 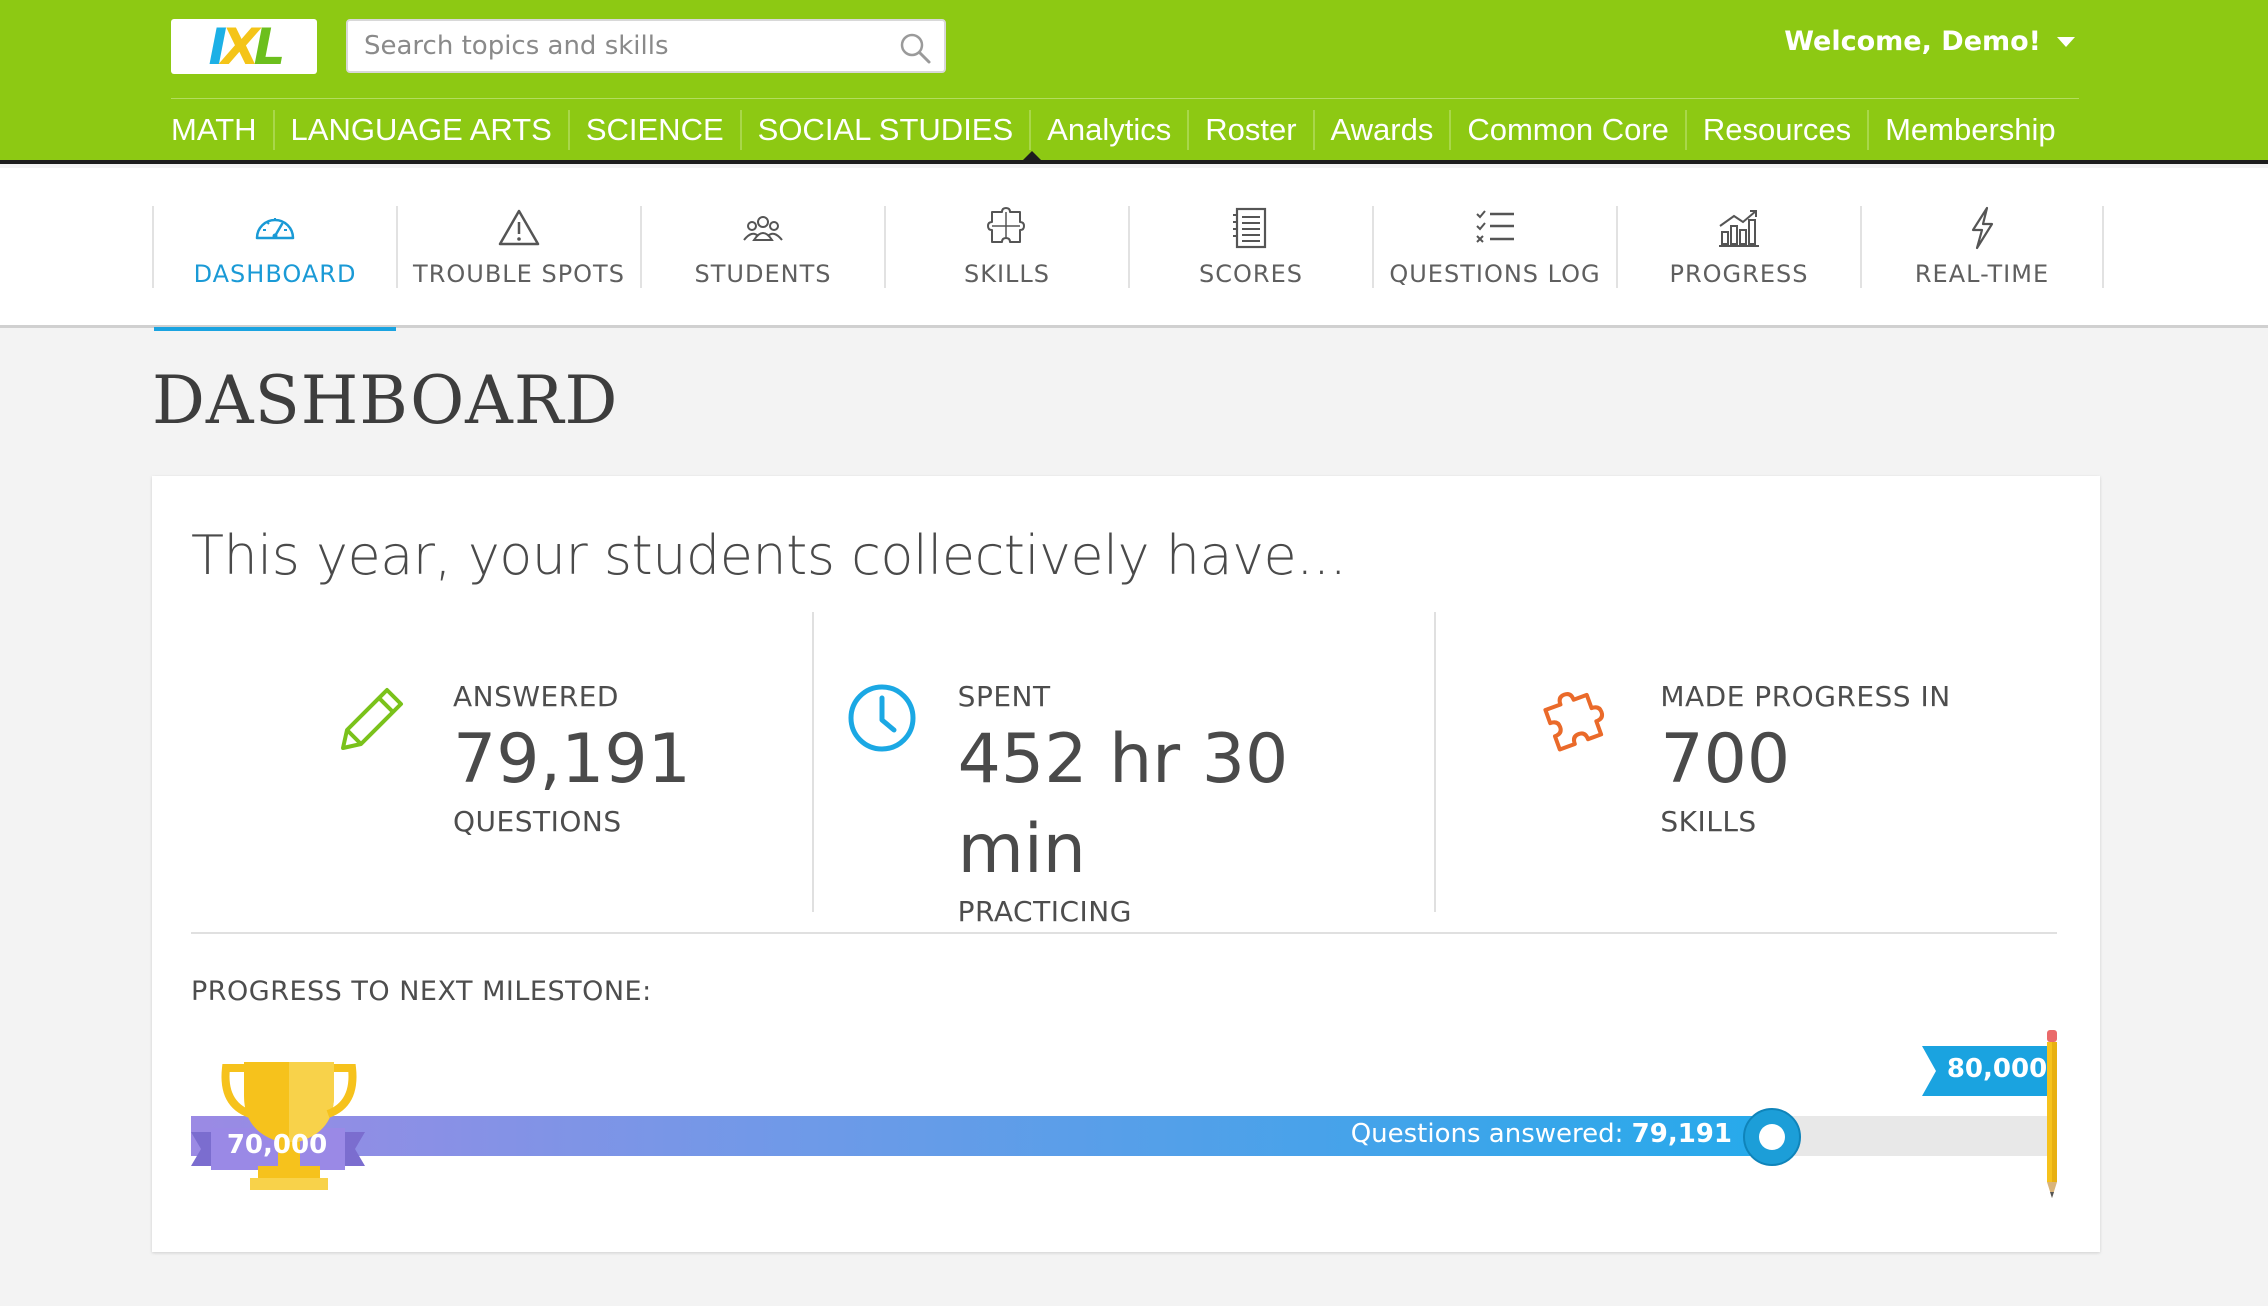 I want to click on start-milestone-label: 70,000, so click(x=277, y=1145).